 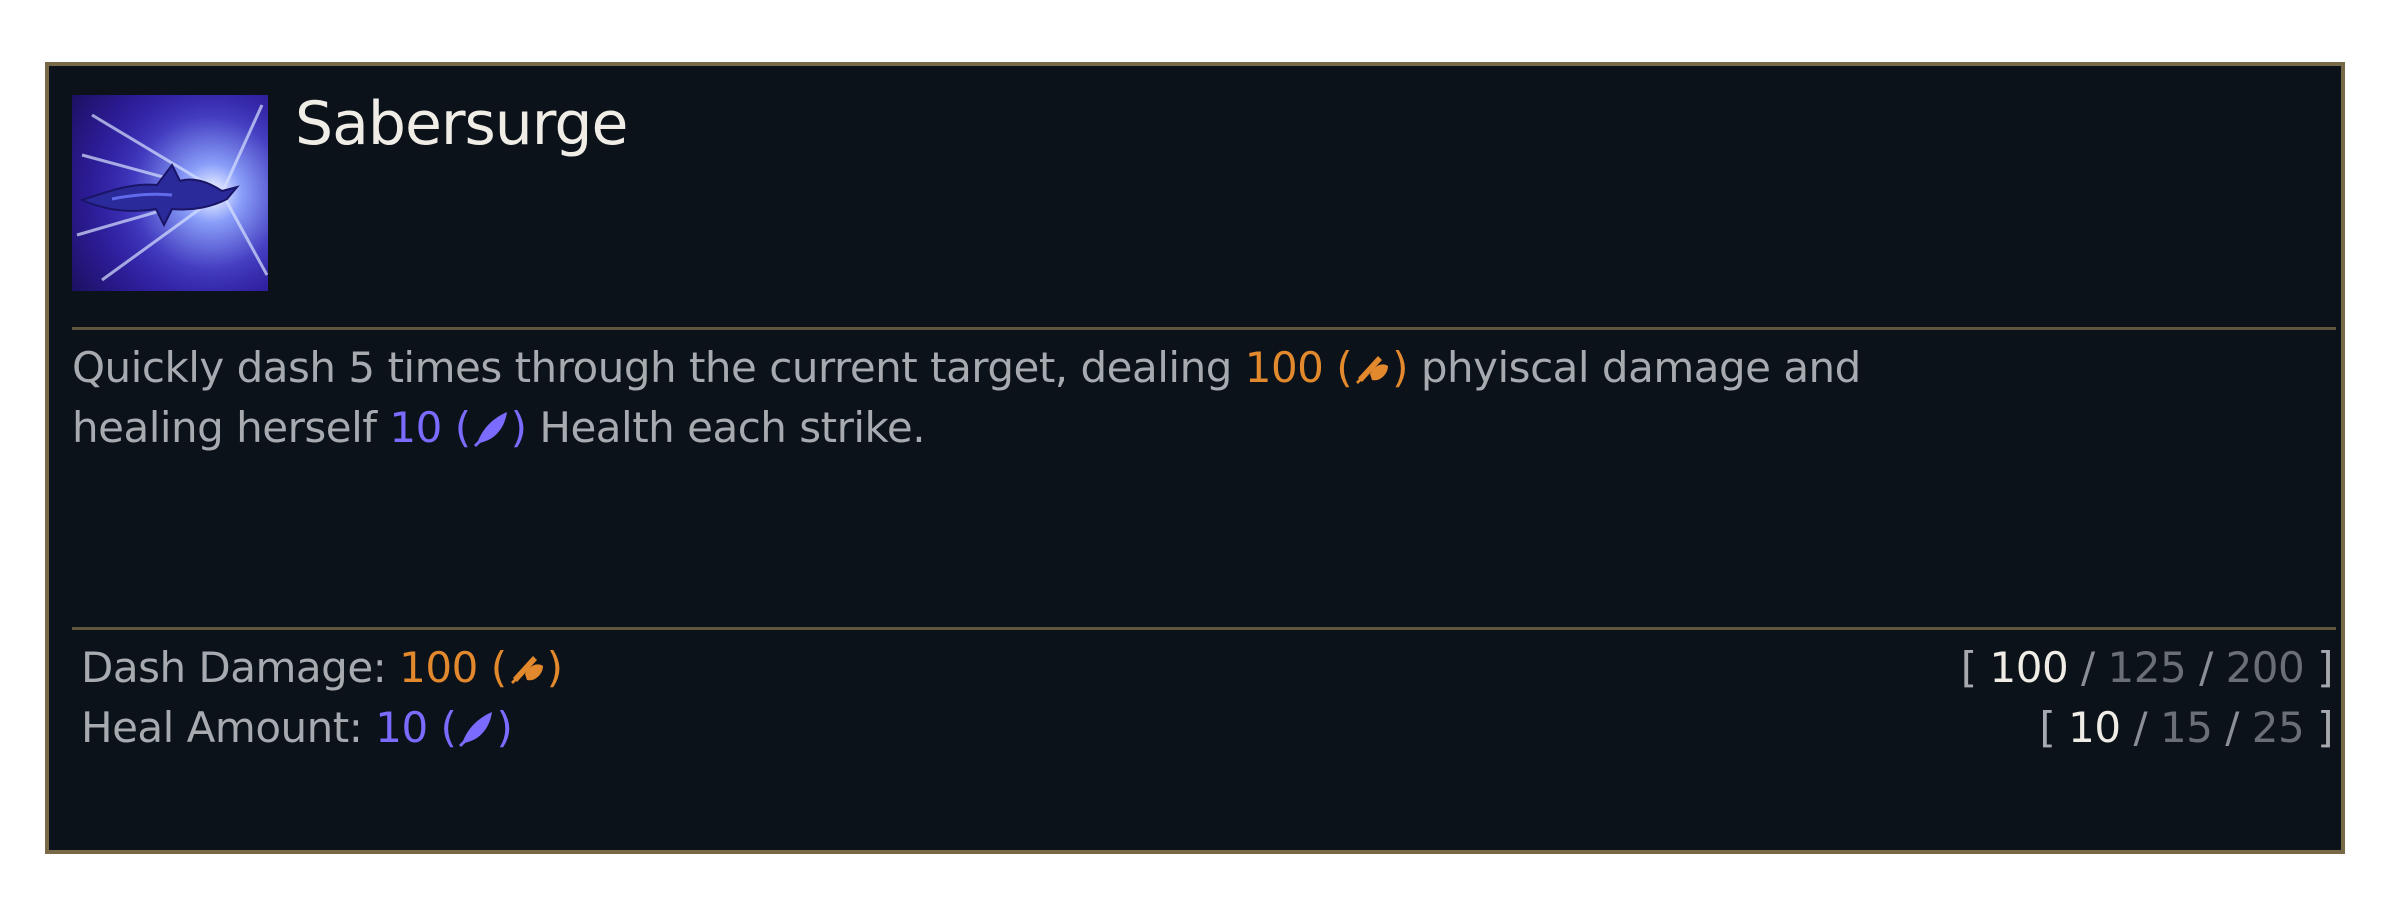 What do you see at coordinates (2265, 667) in the screenshot?
I see `rank-3-value: 200` at bounding box center [2265, 667].